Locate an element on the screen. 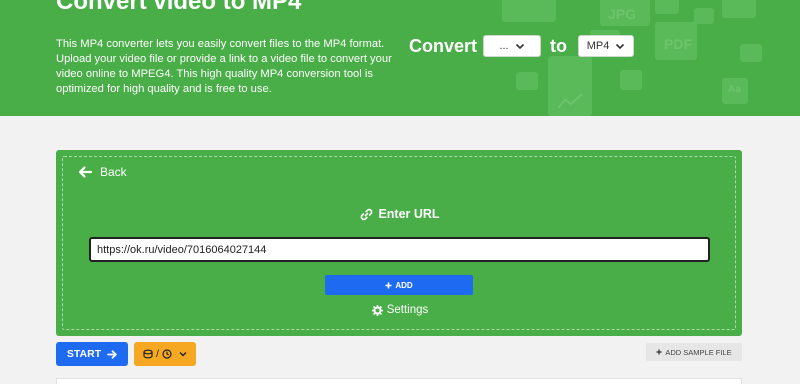  to-format-select: MP4 is located at coordinates (606, 46).